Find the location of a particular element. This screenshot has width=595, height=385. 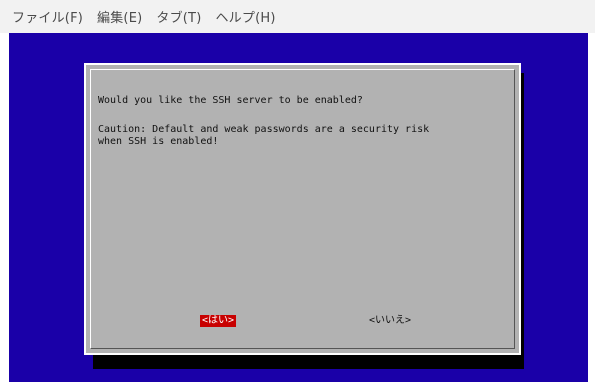

caution-line-2: when SSH is enabled! is located at coordinates (158, 141).